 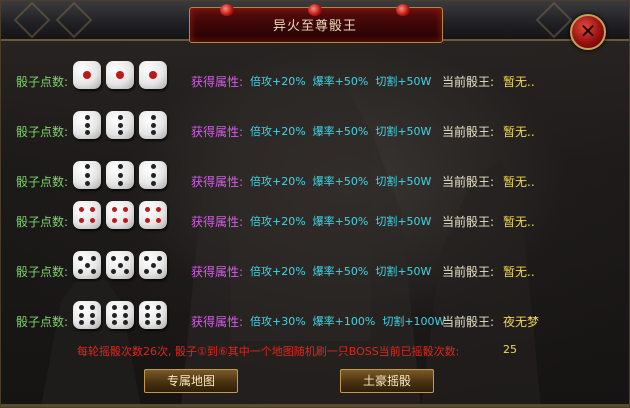 I want to click on exclusive-map-button: 专属地图, so click(x=191, y=381).